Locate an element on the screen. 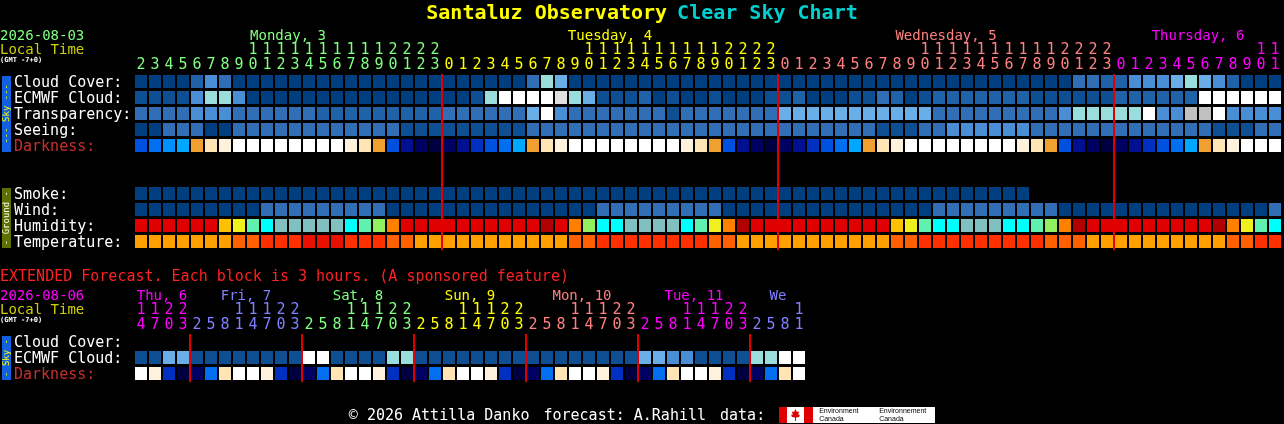  data-label: data: is located at coordinates (743, 415).